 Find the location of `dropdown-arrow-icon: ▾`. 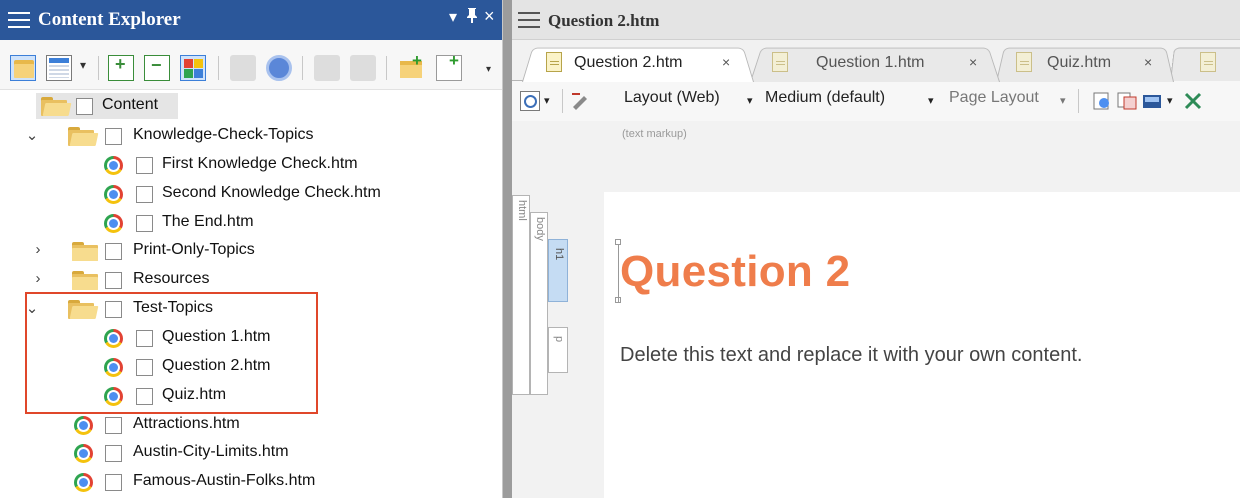

dropdown-arrow-icon: ▾ is located at coordinates (453, 17).